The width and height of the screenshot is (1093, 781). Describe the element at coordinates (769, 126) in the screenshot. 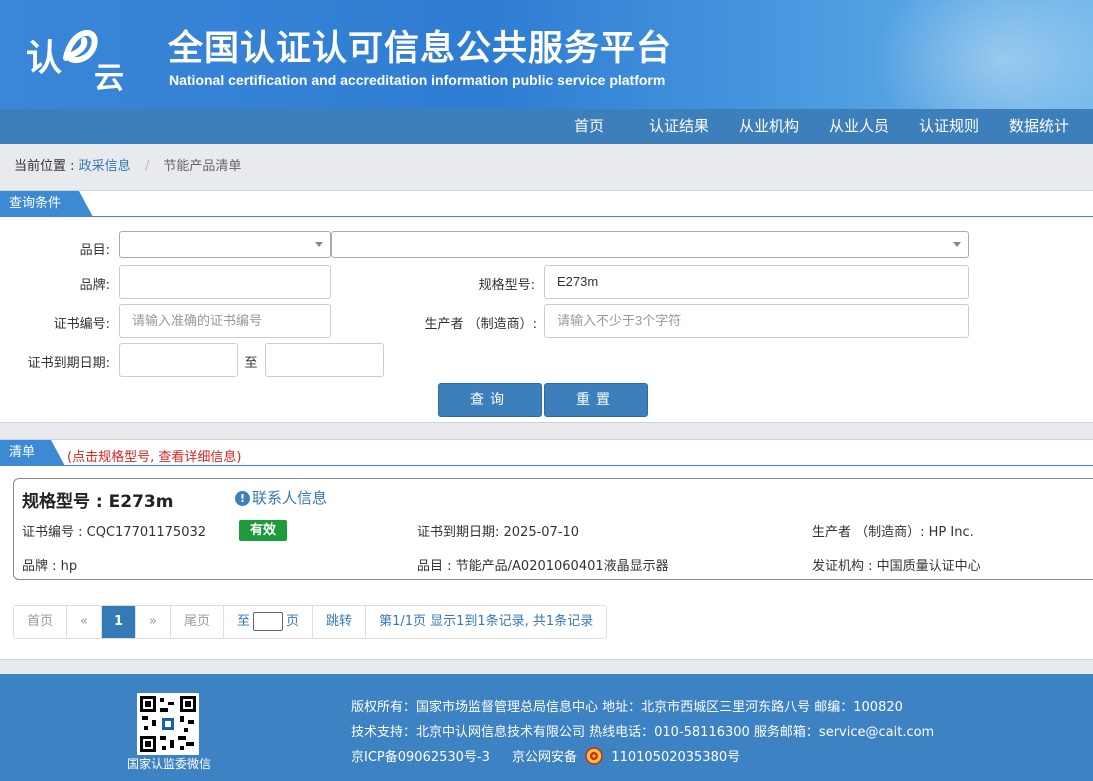

I see `nav-item-institutions: 从业机构` at that location.